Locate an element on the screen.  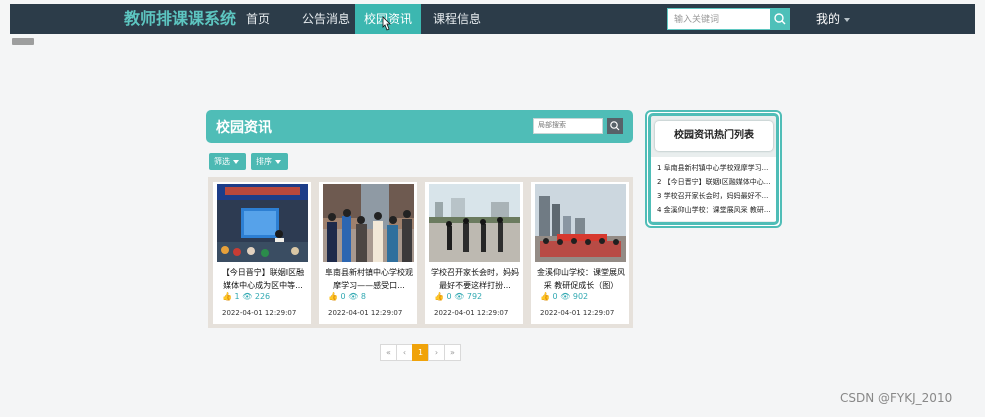
sort-button: 排序 is located at coordinates (269, 161).